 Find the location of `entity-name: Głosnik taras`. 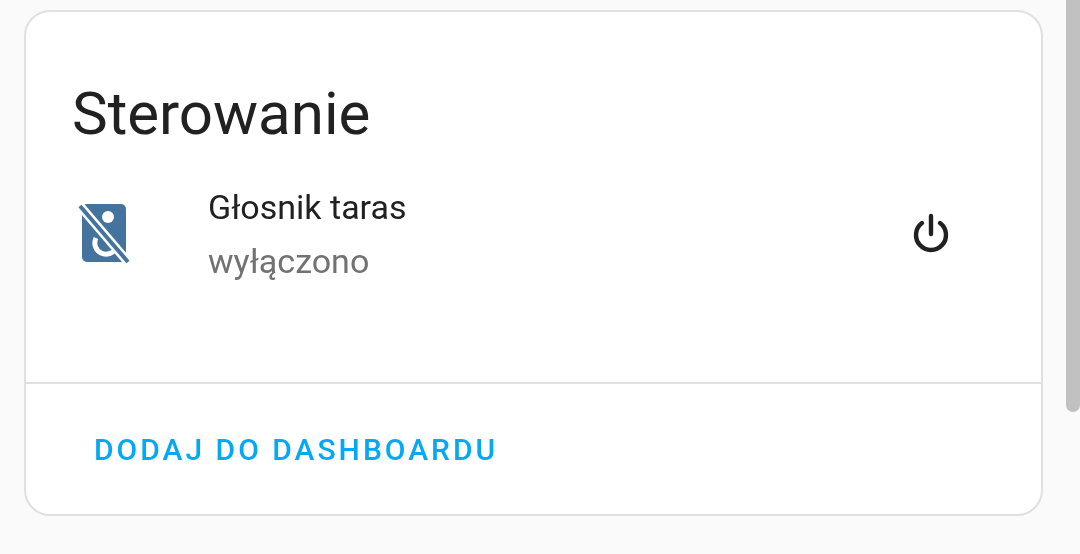

entity-name: Głosnik taras is located at coordinates (308, 207).